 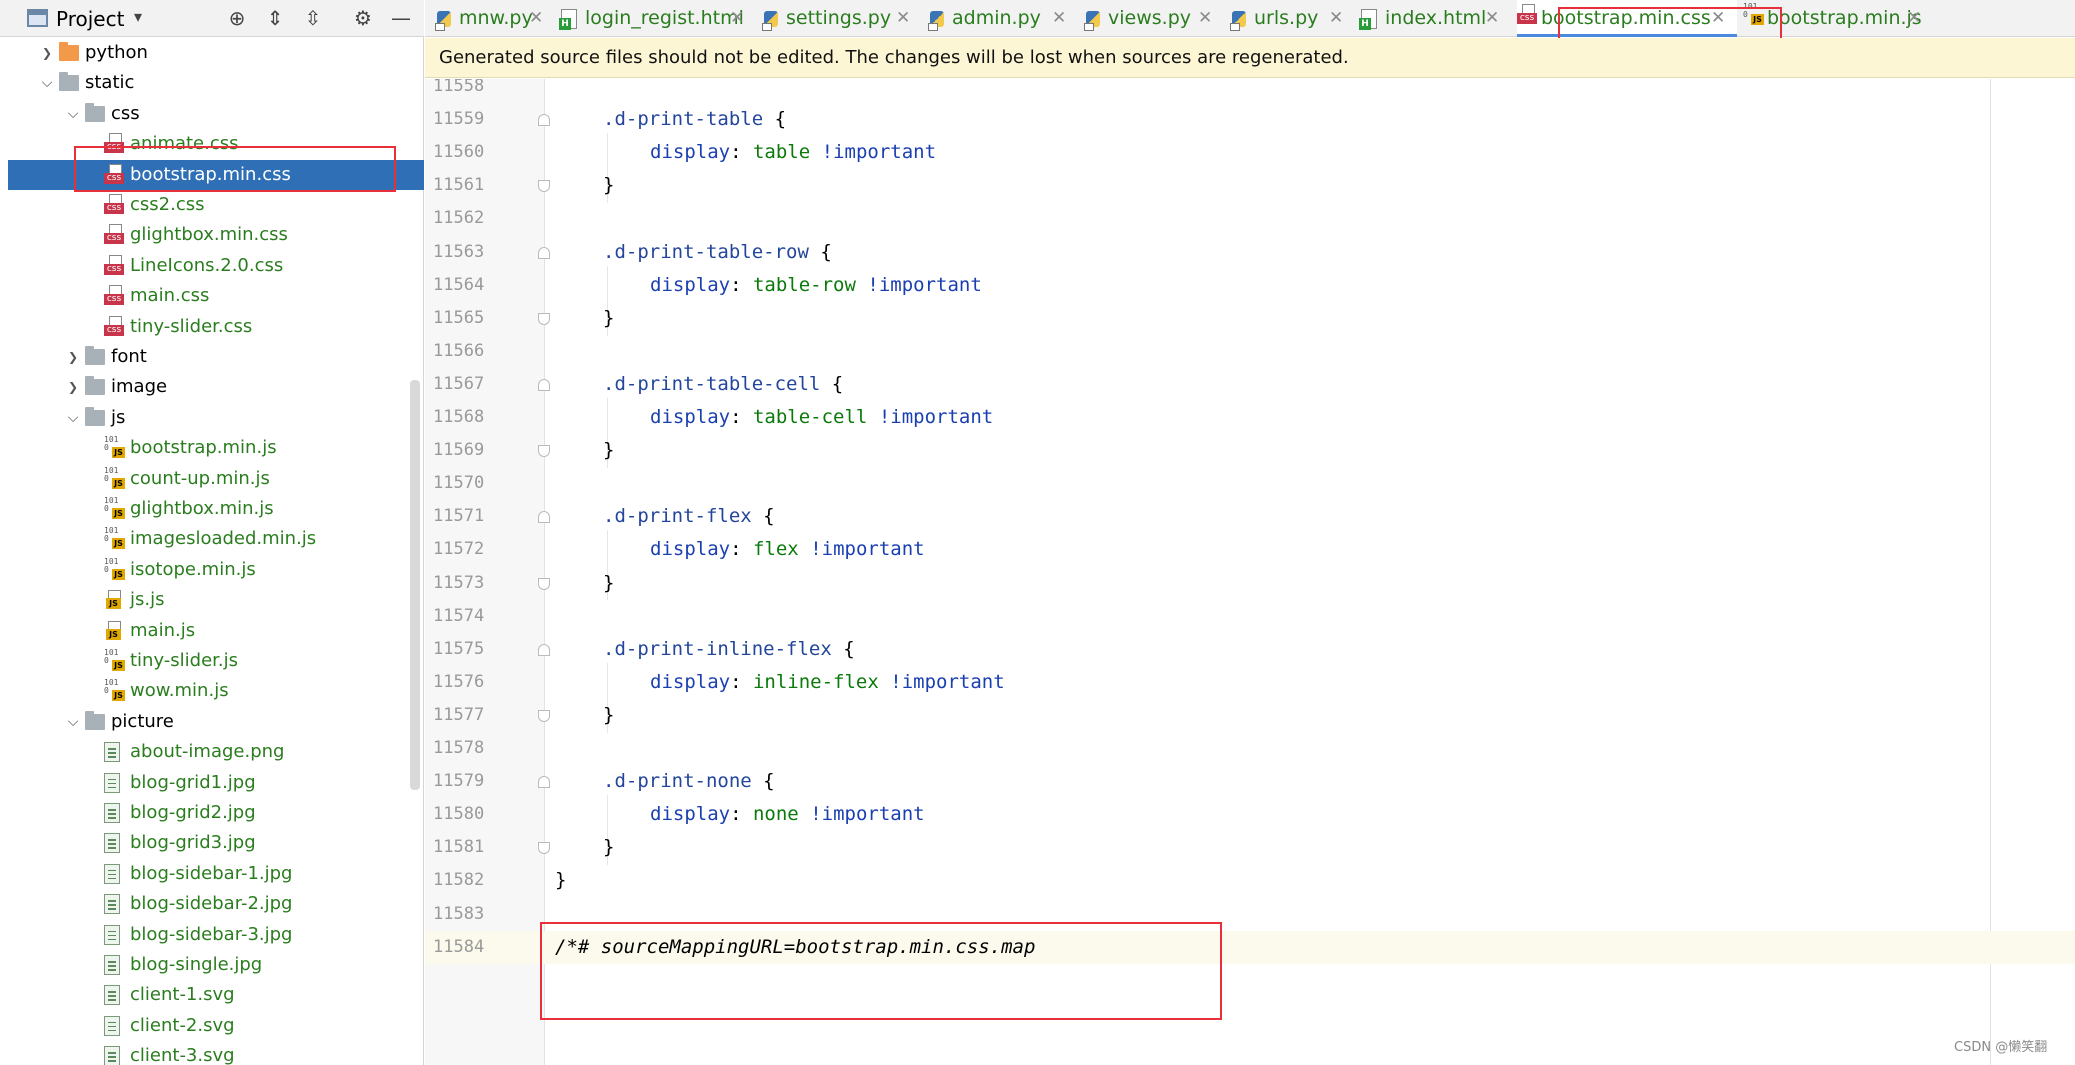 What do you see at coordinates (275, 18) in the screenshot?
I see `expand-all-icon: ⇕` at bounding box center [275, 18].